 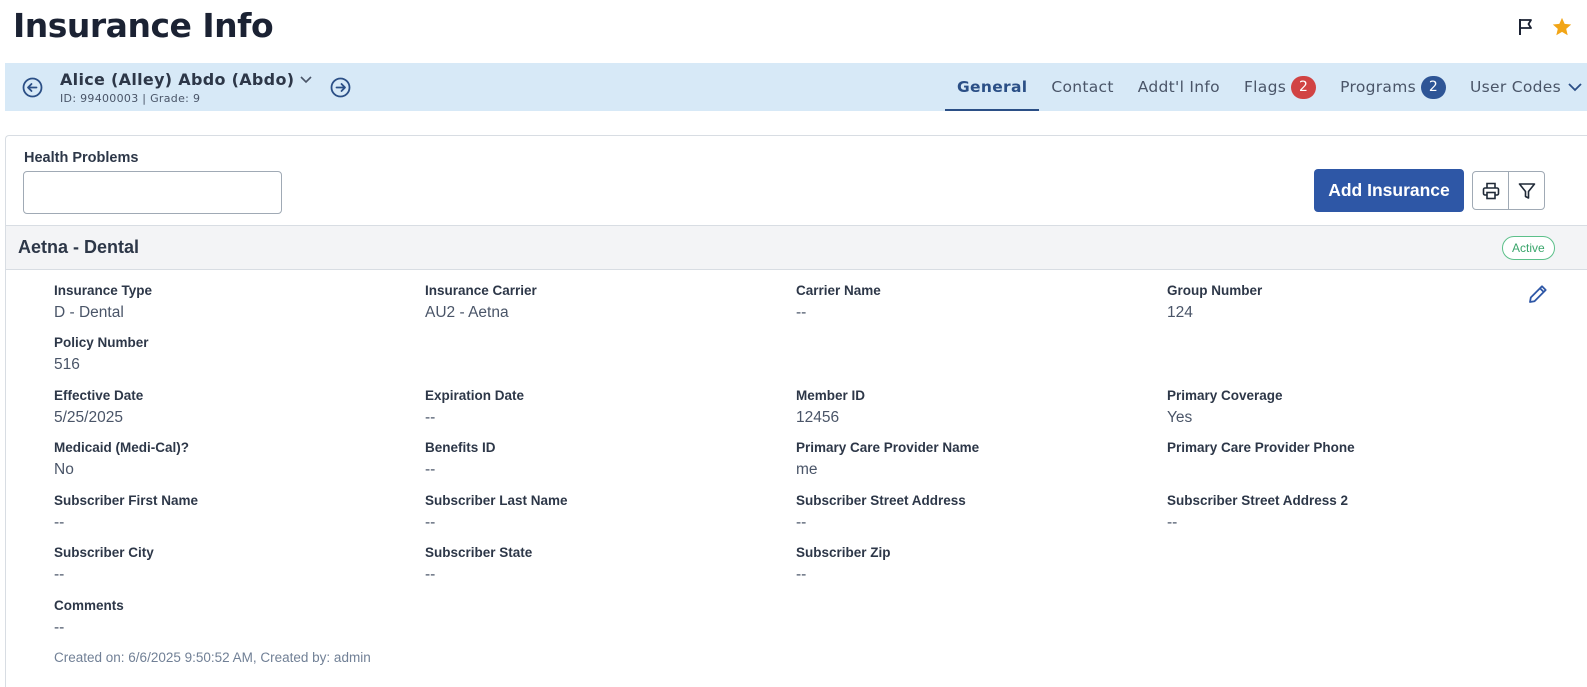 I want to click on tab-addtl-info: Addt'l Info, so click(x=1179, y=87).